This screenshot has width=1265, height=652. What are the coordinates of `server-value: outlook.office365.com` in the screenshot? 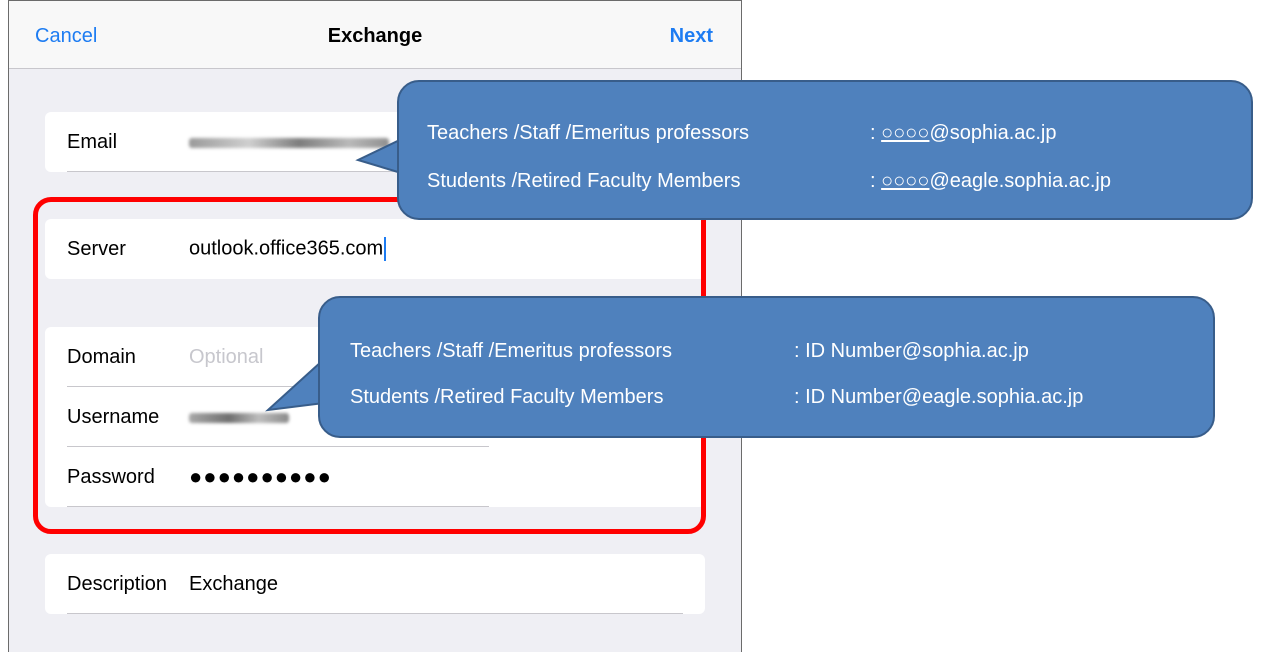 It's located at (286, 248).